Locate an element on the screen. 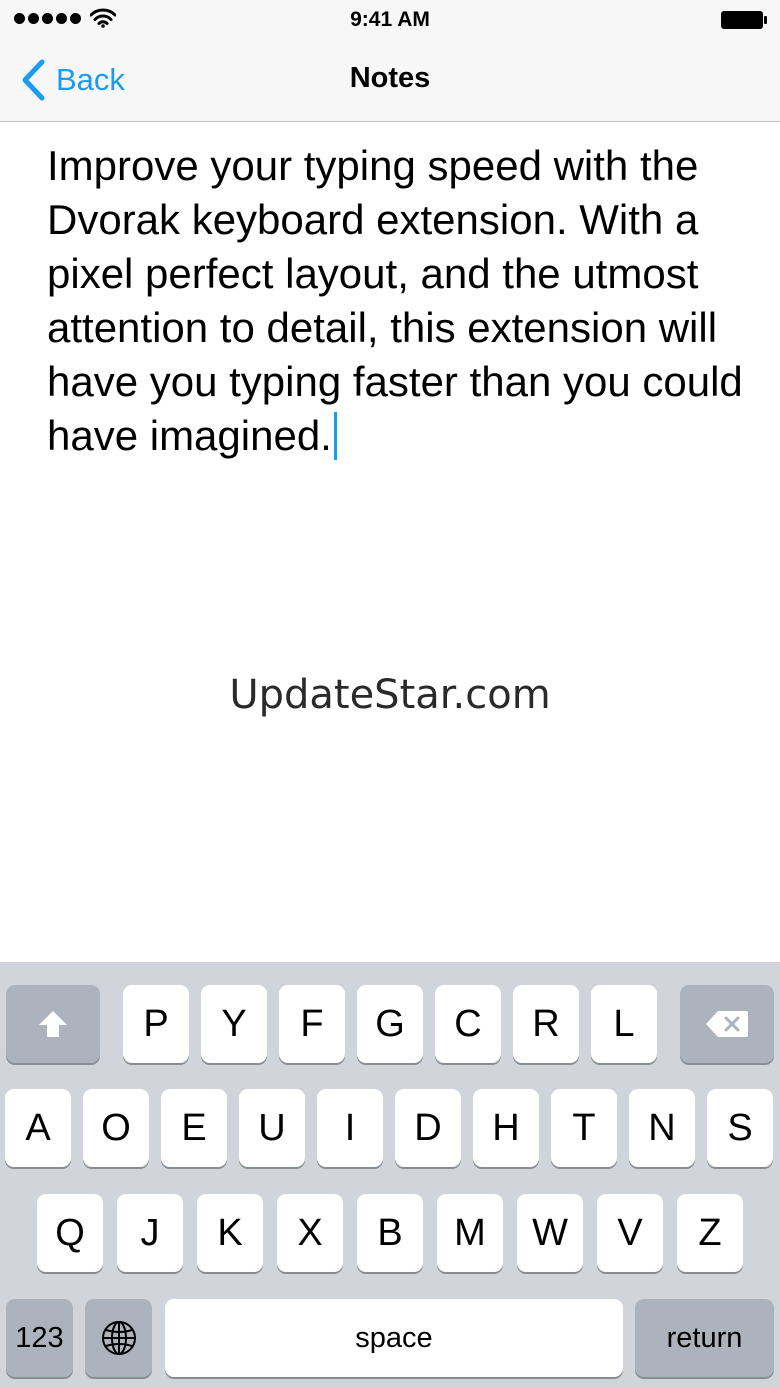 The height and width of the screenshot is (1387, 780). key-l: L is located at coordinates (624, 1024).